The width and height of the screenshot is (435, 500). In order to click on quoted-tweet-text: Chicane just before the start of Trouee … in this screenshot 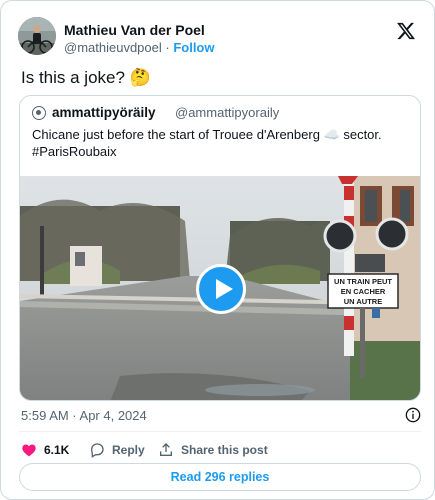, I will do `click(222, 143)`.